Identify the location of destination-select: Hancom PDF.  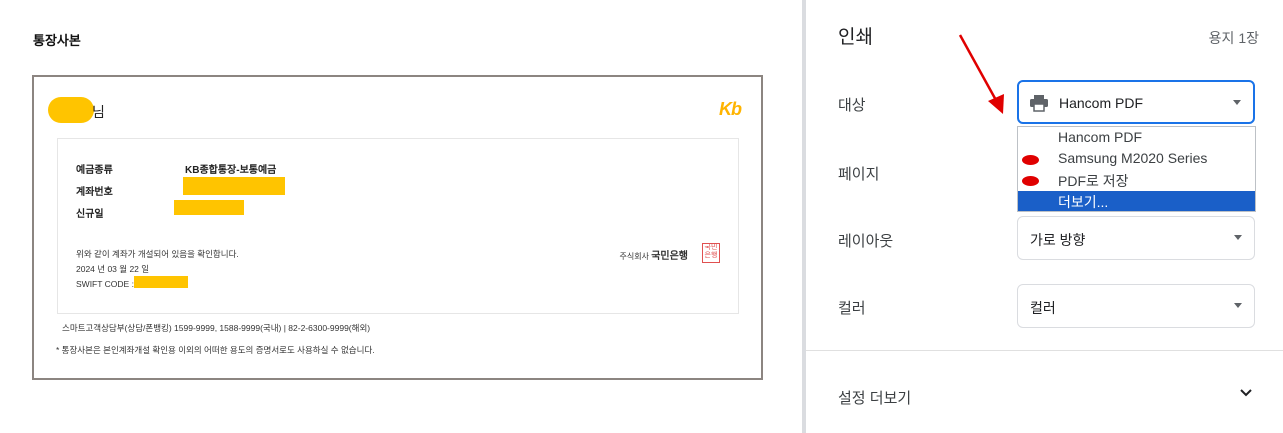
(1136, 102).